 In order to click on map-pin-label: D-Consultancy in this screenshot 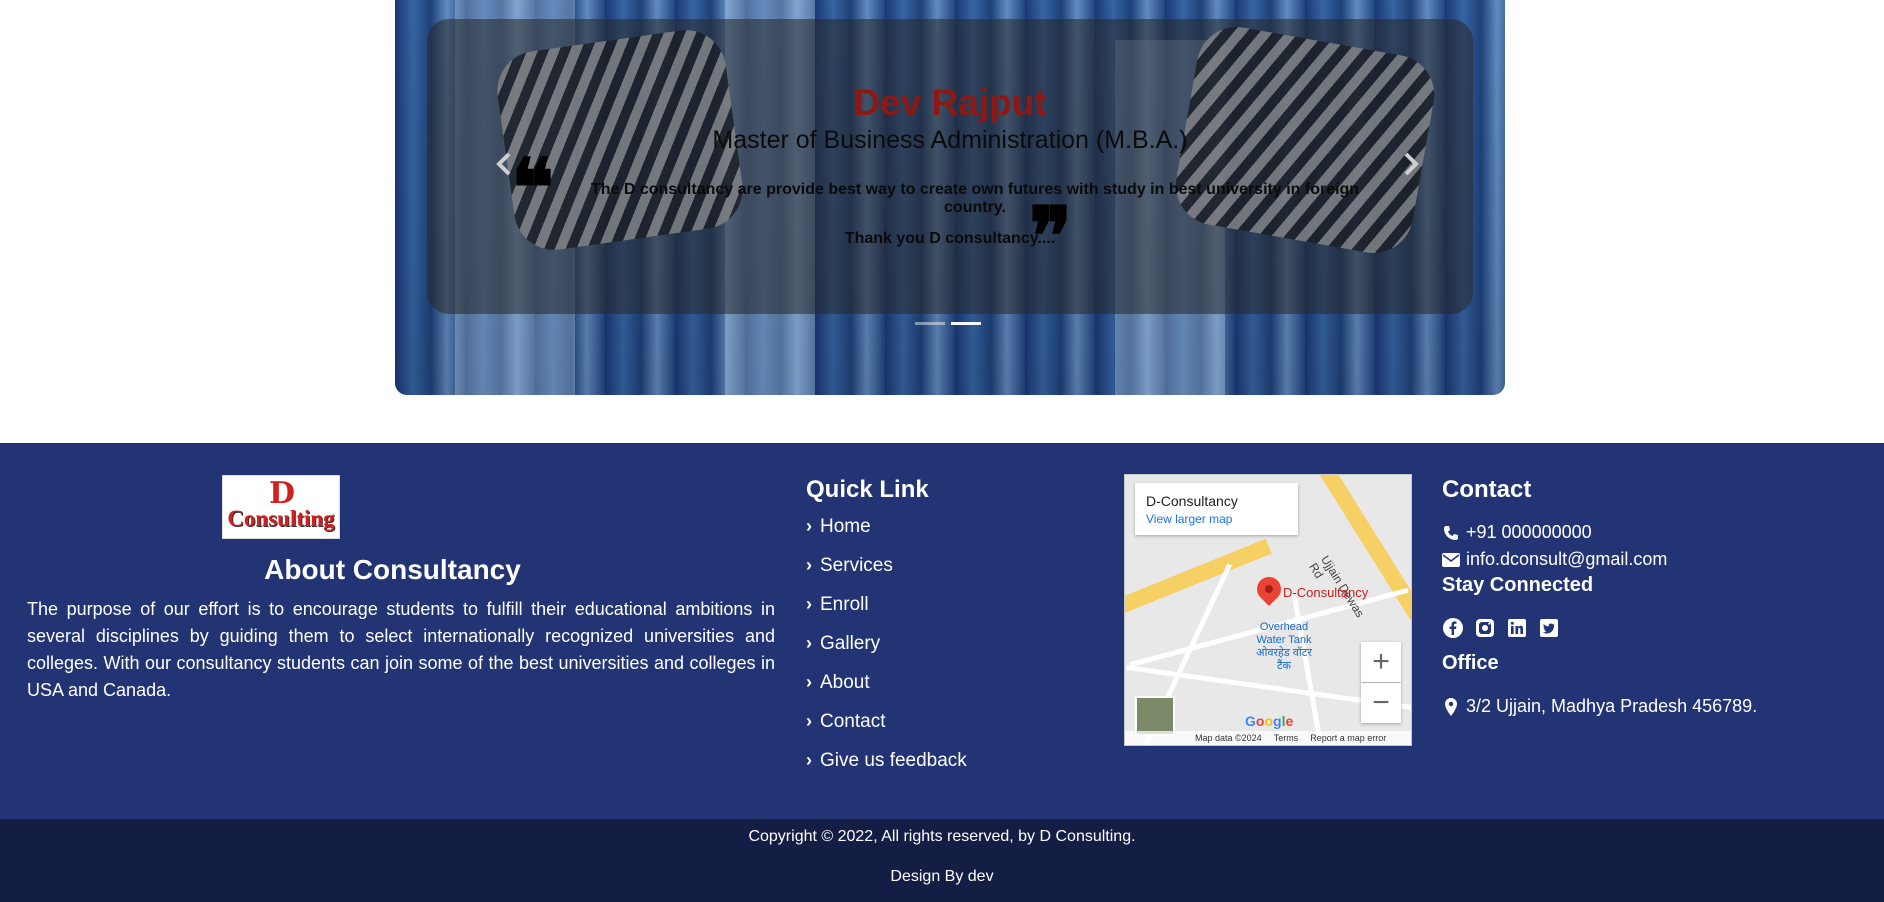, I will do `click(1326, 592)`.